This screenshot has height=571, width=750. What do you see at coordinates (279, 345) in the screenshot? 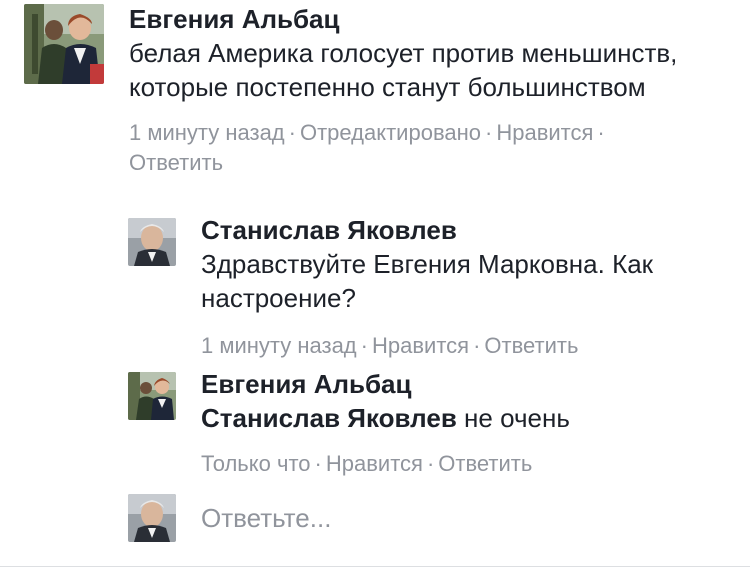
I see `reply-timestamp: 1 минуту назад` at bounding box center [279, 345].